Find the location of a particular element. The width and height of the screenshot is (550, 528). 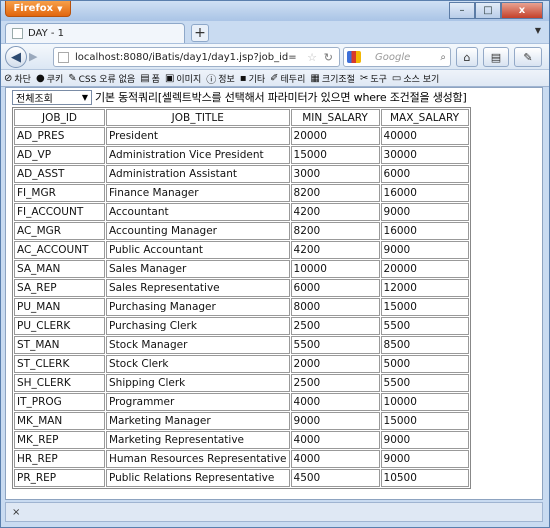

close-findbar-icon: × is located at coordinates (16, 512).